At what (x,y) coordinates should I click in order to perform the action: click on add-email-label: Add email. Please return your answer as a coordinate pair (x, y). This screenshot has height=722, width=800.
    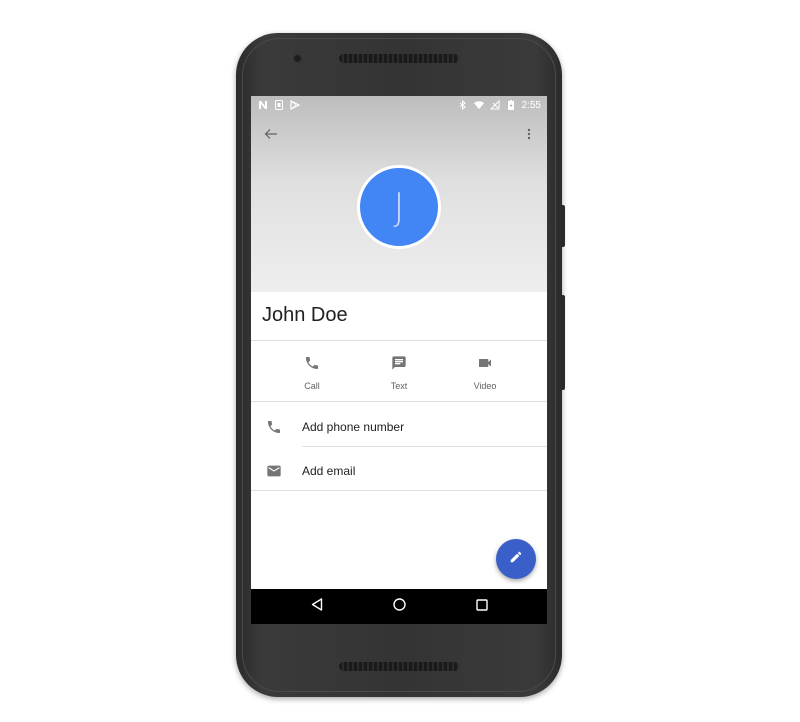
    Looking at the image, I should click on (329, 471).